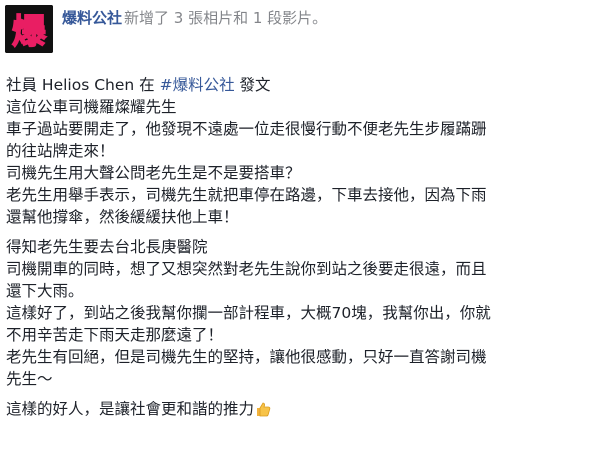  Describe the element at coordinates (45, 291) in the screenshot. I see `paragraph-line: 還下大雨。` at that location.